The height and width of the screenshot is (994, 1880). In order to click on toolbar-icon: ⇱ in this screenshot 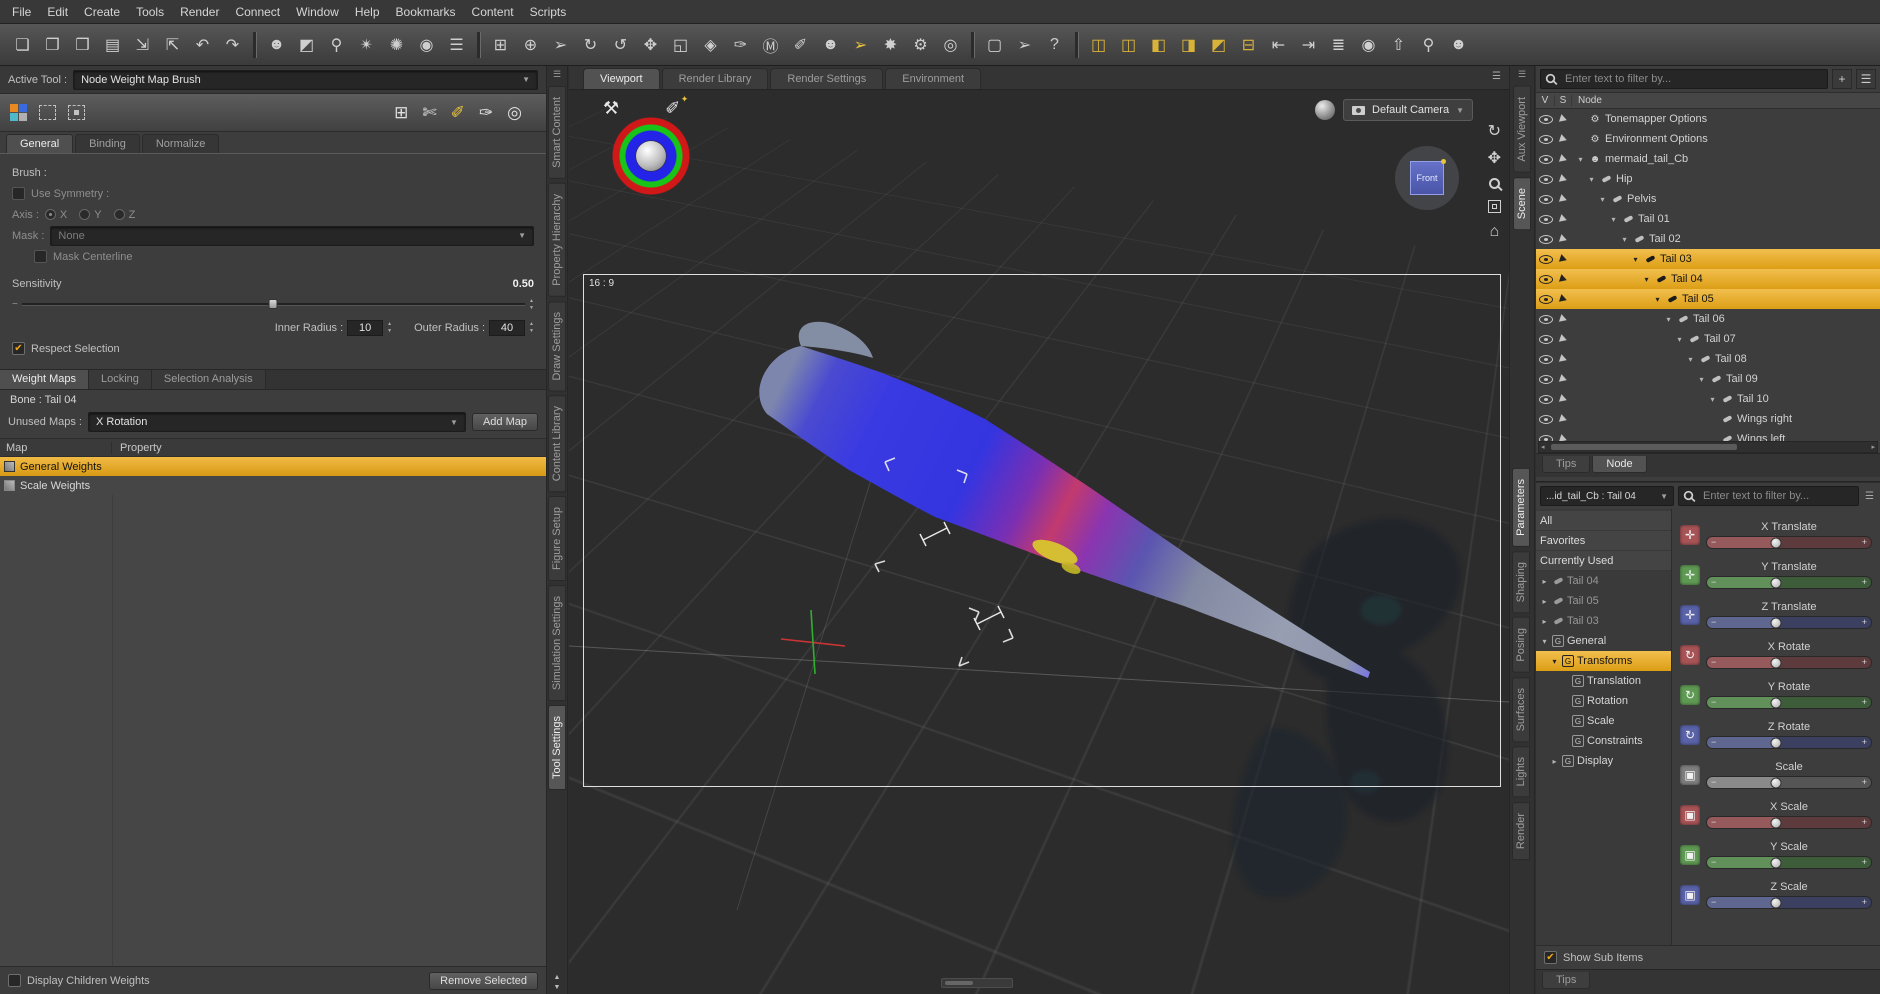, I will do `click(172, 45)`.